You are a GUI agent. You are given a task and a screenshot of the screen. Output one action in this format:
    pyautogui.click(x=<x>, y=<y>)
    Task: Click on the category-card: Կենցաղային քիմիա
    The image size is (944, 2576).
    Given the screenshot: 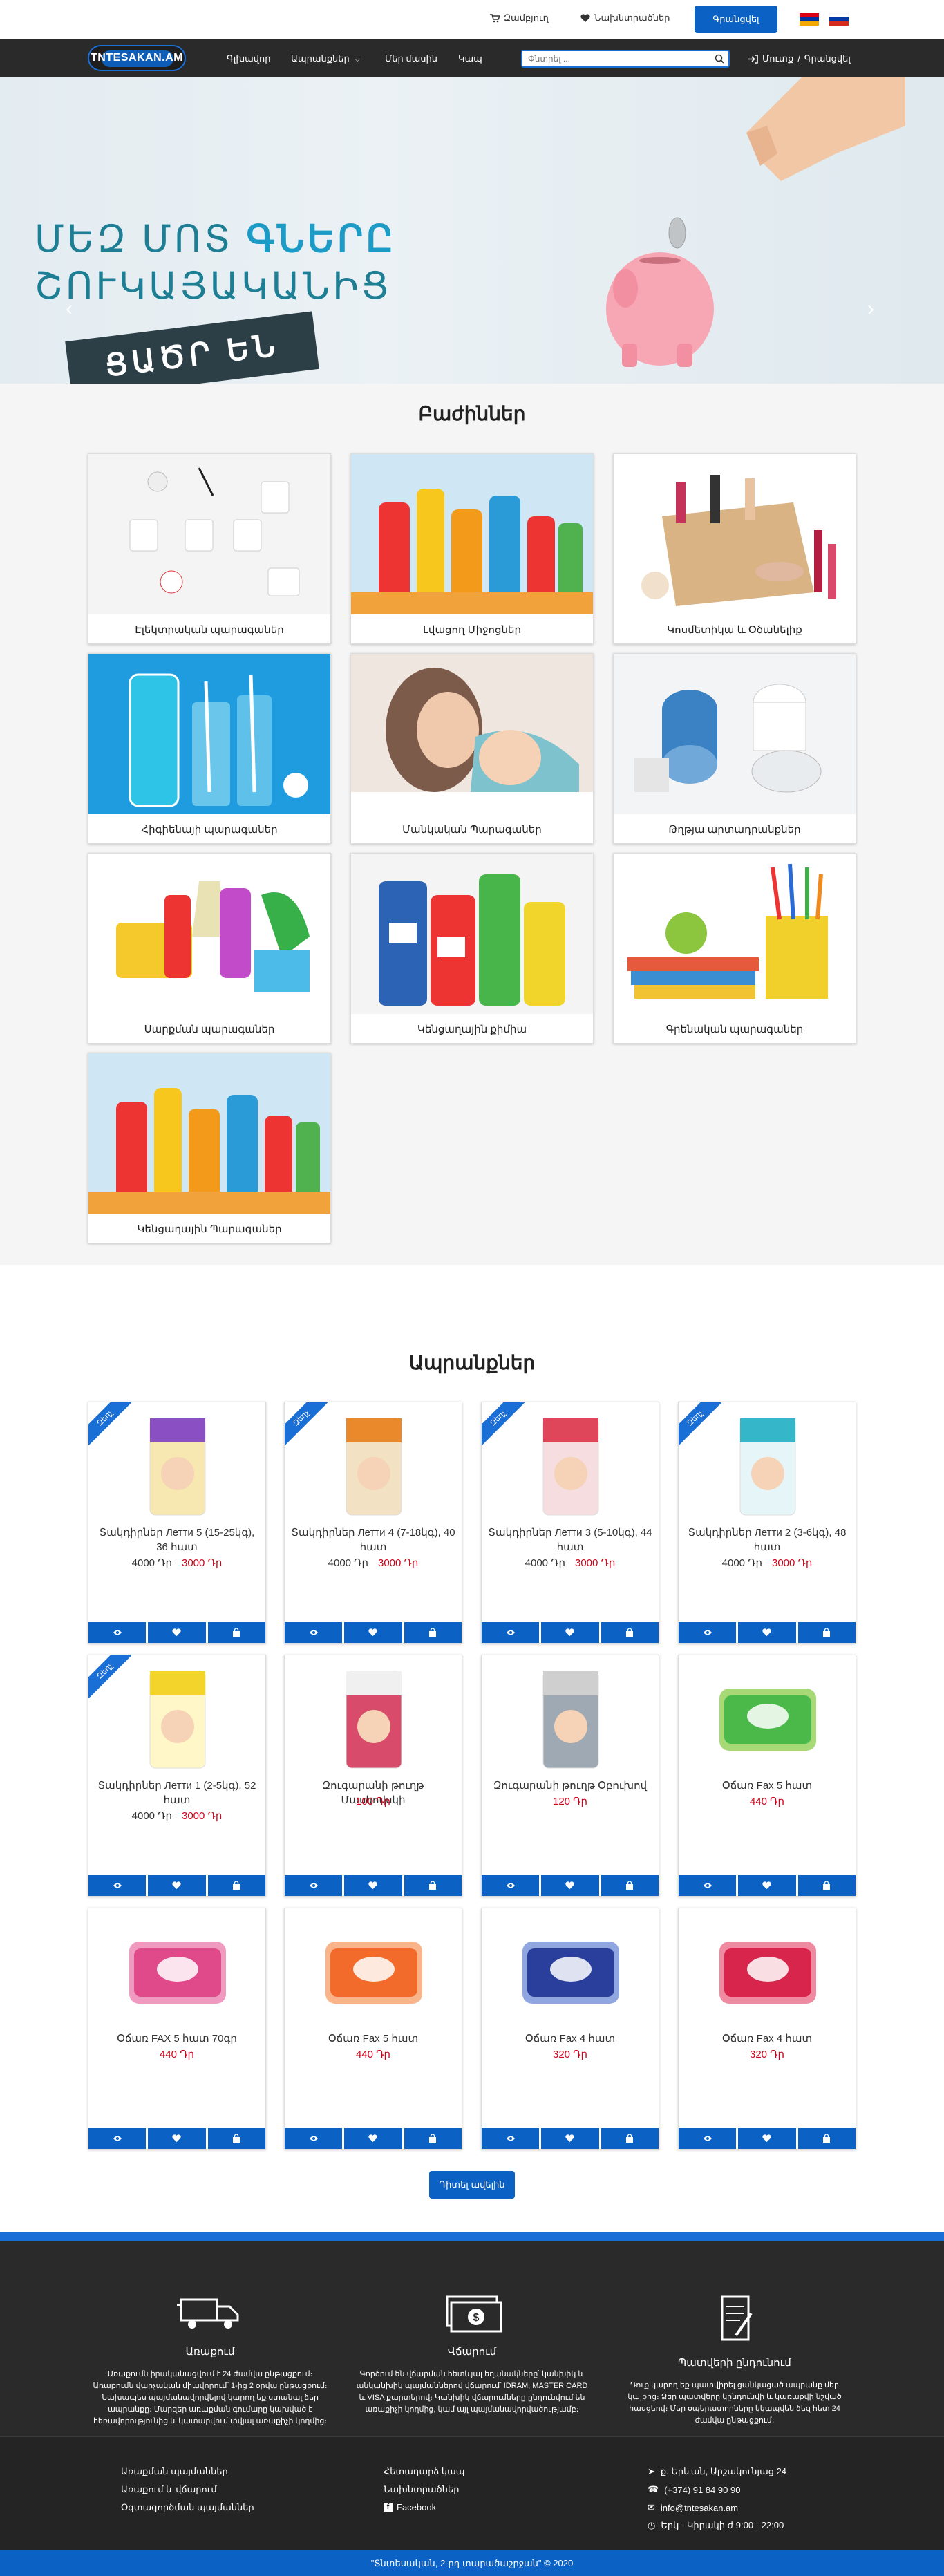 What is the action you would take?
    pyautogui.click(x=472, y=948)
    